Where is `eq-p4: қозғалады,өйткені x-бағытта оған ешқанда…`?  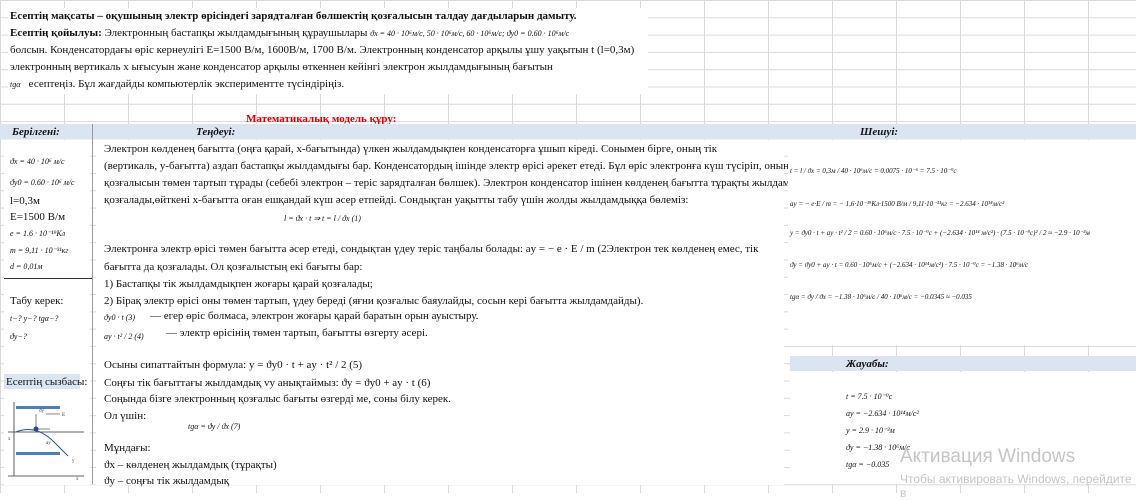 eq-p4: қозғалады,өйткені x-бағытта оған ешқанда… is located at coordinates (396, 200).